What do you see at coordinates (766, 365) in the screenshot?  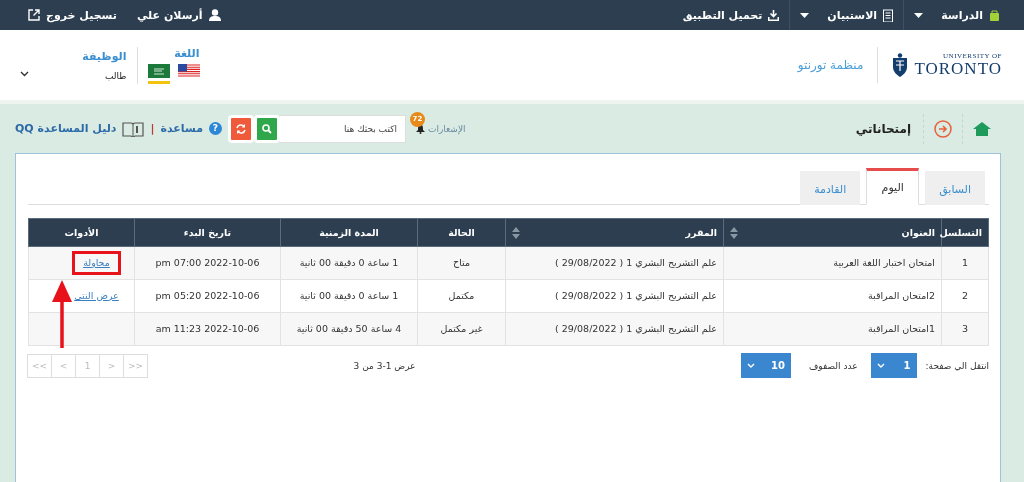 I see `rows-select: 10` at bounding box center [766, 365].